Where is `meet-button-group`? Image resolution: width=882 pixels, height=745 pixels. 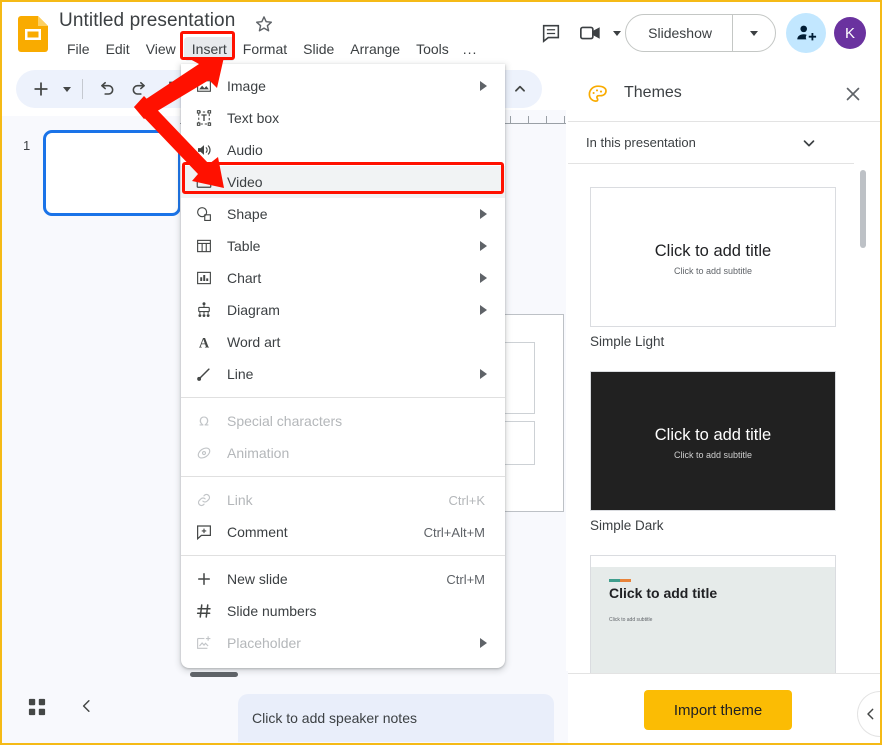
meet-button-group is located at coordinates (596, 33).